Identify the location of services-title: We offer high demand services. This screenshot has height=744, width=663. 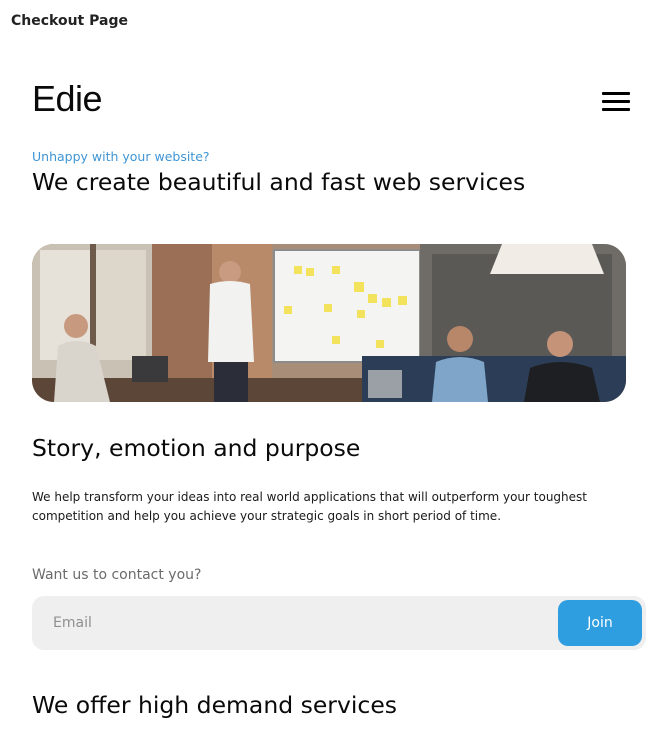
(215, 705).